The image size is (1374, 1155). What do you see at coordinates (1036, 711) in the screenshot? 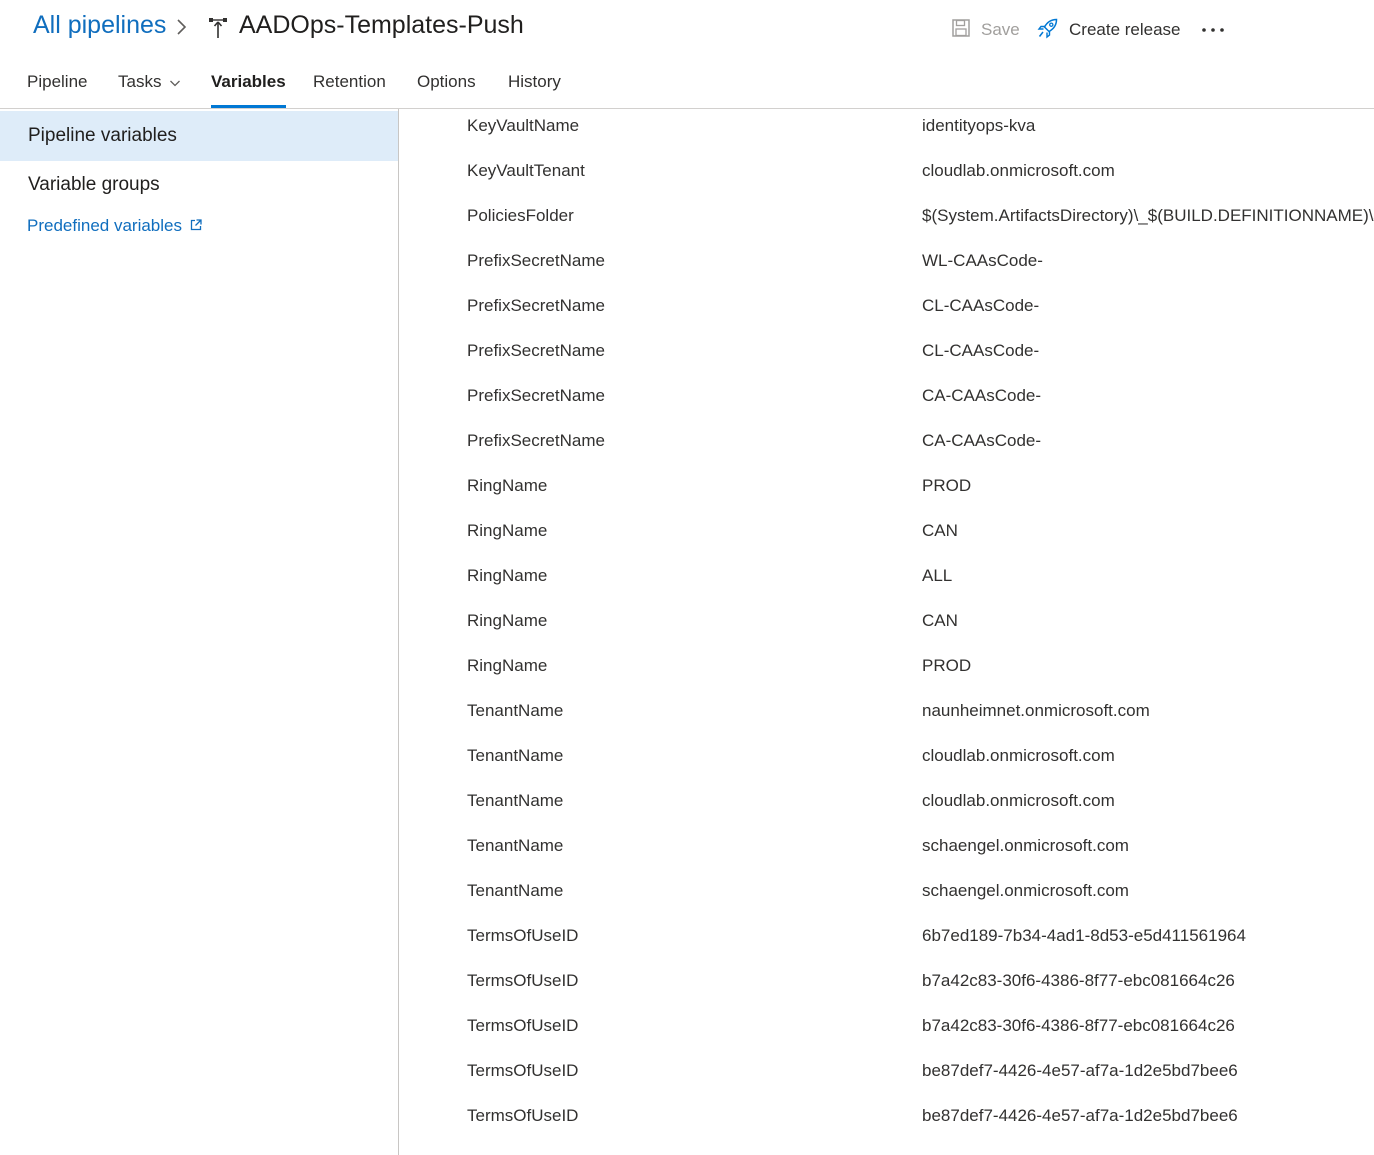
I see `variable-value: naunheimnet.onmicrosoft.com` at bounding box center [1036, 711].